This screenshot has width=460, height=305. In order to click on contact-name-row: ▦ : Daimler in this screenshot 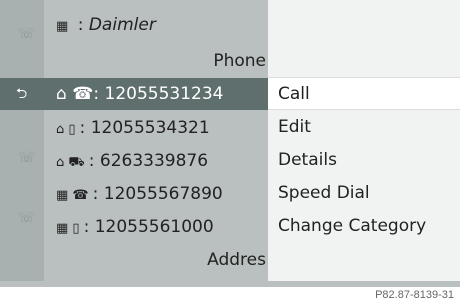, I will do `click(106, 25)`.